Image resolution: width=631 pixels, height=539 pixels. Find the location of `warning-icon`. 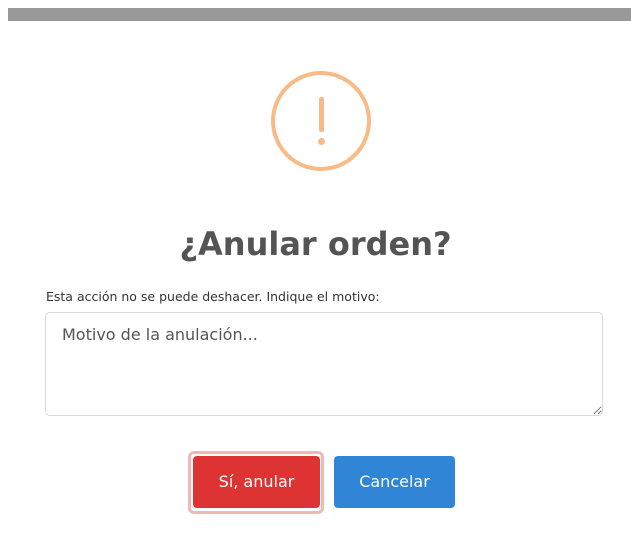

warning-icon is located at coordinates (321, 121).